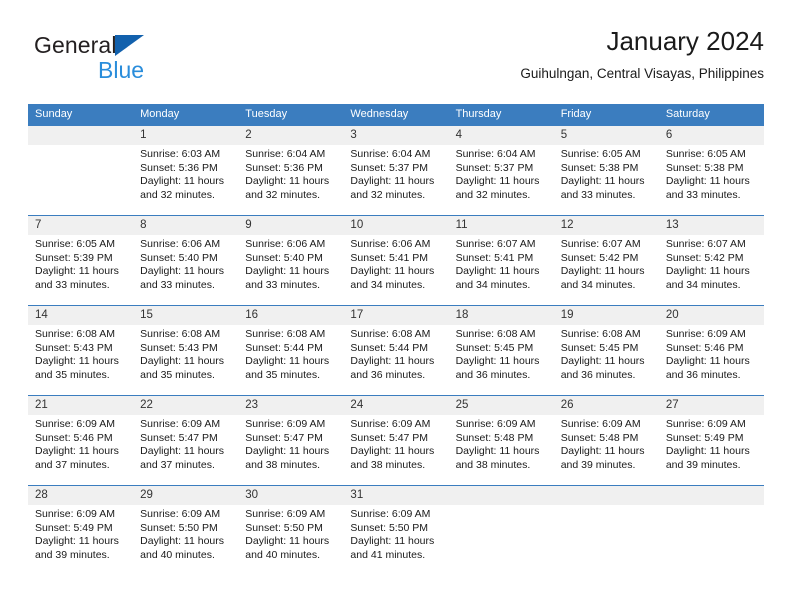 This screenshot has width=792, height=612. Describe the element at coordinates (80, 495) in the screenshot. I see `day-number: 28` at that location.